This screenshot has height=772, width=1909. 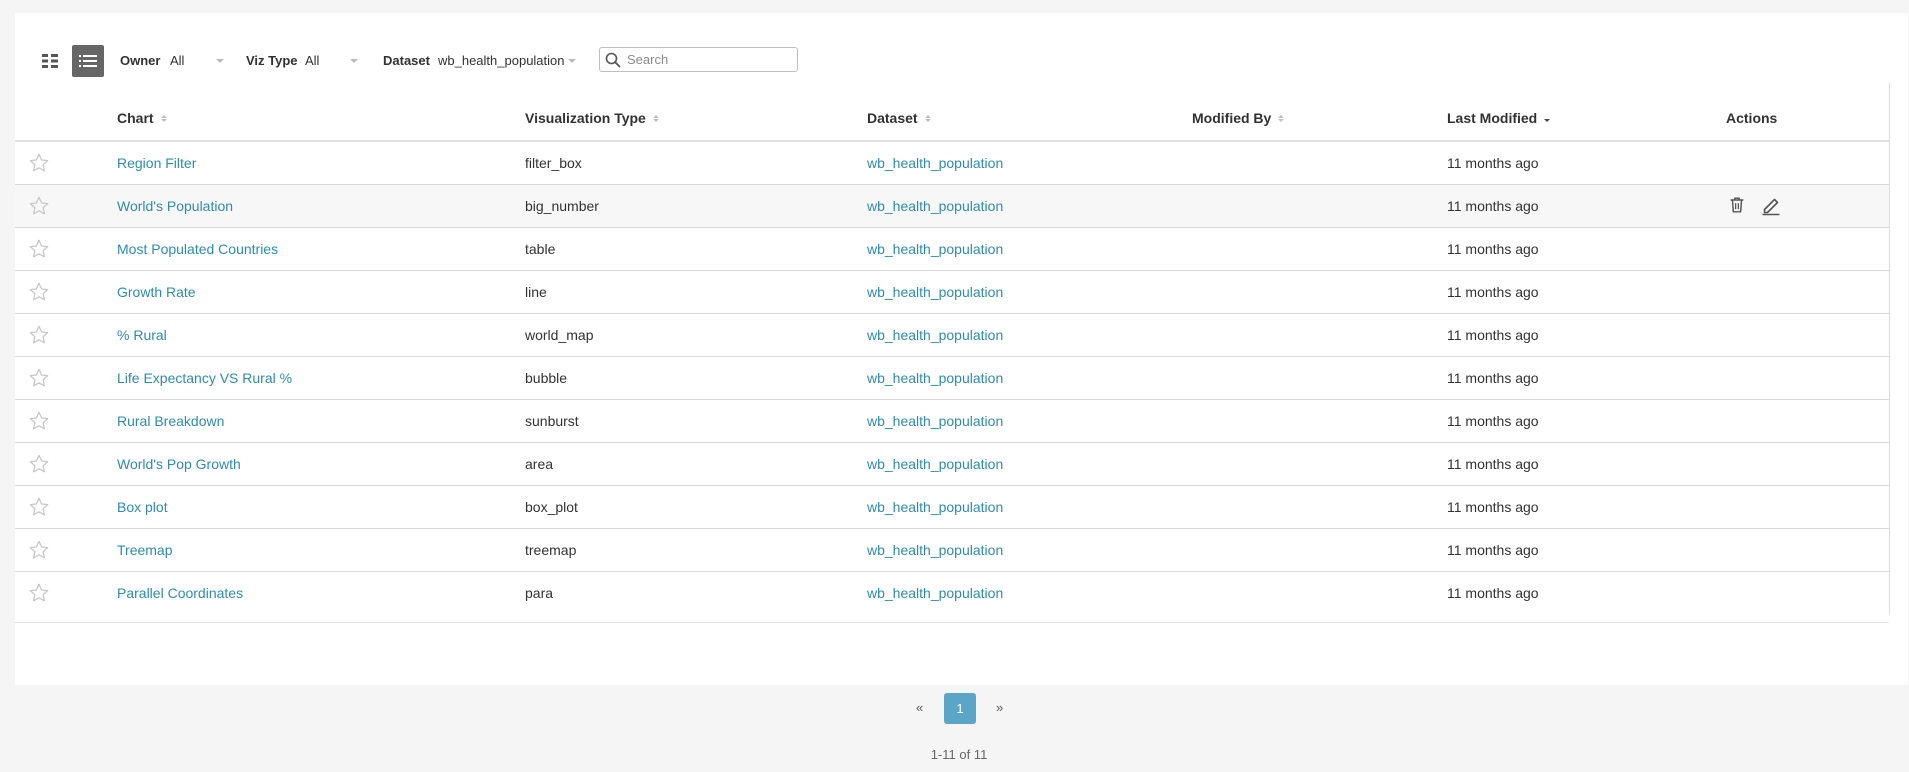 I want to click on column-header-label: Actions, so click(x=1752, y=118).